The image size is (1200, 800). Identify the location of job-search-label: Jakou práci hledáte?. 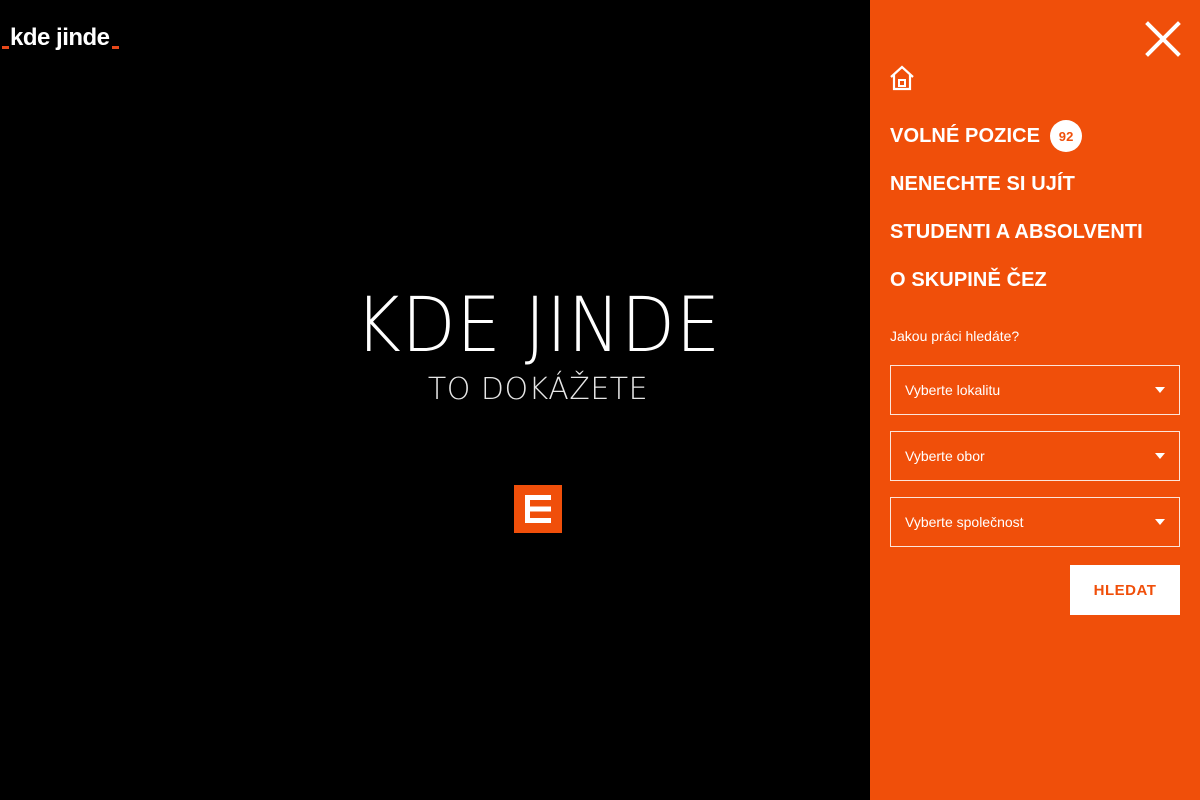
(955, 336).